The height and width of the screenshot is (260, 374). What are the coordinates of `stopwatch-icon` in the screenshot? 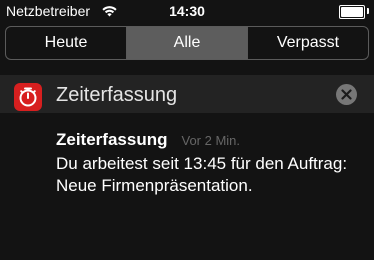 It's located at (28, 97).